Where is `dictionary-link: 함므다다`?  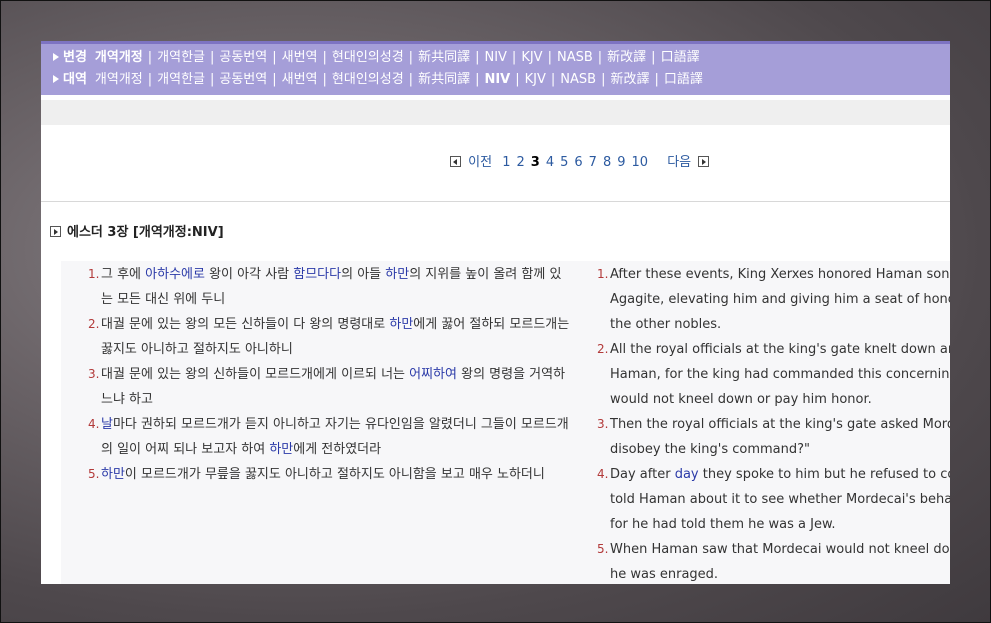
dictionary-link: 함므다다 is located at coordinates (317, 274).